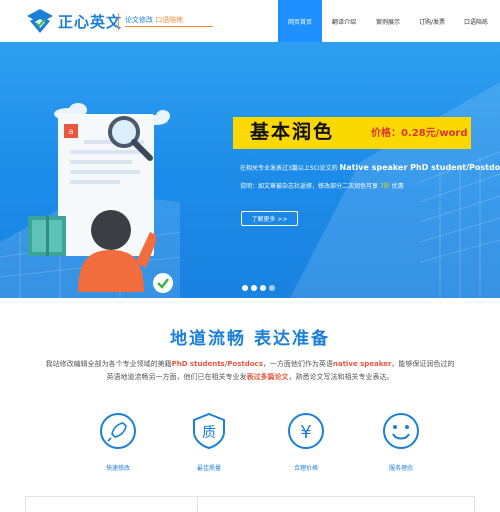 The height and width of the screenshot is (512, 500). I want to click on tagline: 论文修改 口语陪练, so click(169, 21).